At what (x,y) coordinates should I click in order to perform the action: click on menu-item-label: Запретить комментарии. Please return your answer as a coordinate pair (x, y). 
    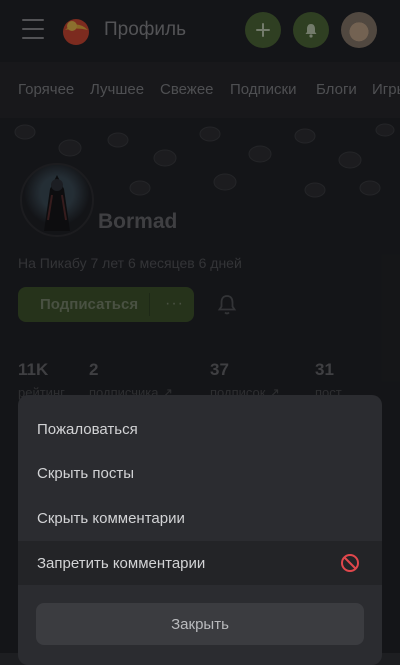
    Looking at the image, I should click on (121, 563).